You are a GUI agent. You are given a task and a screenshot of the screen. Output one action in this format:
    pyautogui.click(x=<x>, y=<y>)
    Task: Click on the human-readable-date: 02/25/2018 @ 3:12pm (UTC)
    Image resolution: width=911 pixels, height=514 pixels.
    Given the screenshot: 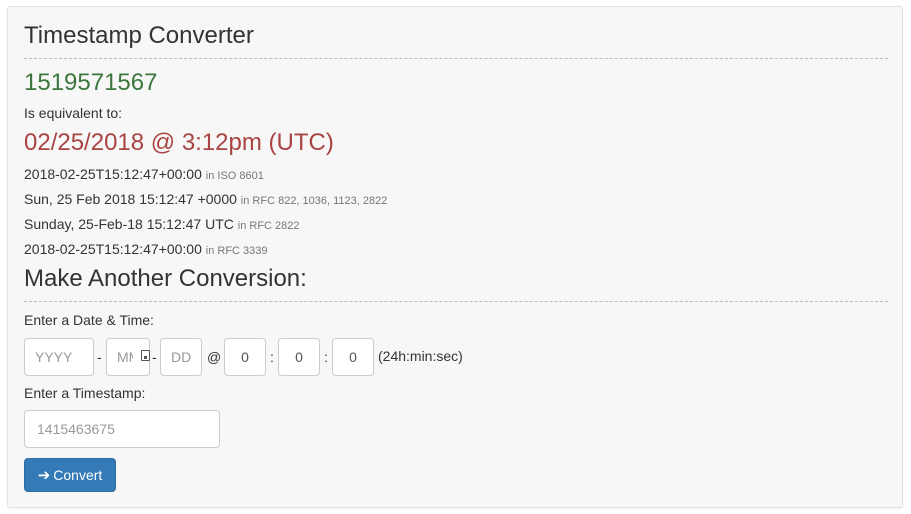 What is the action you would take?
    pyautogui.click(x=179, y=142)
    